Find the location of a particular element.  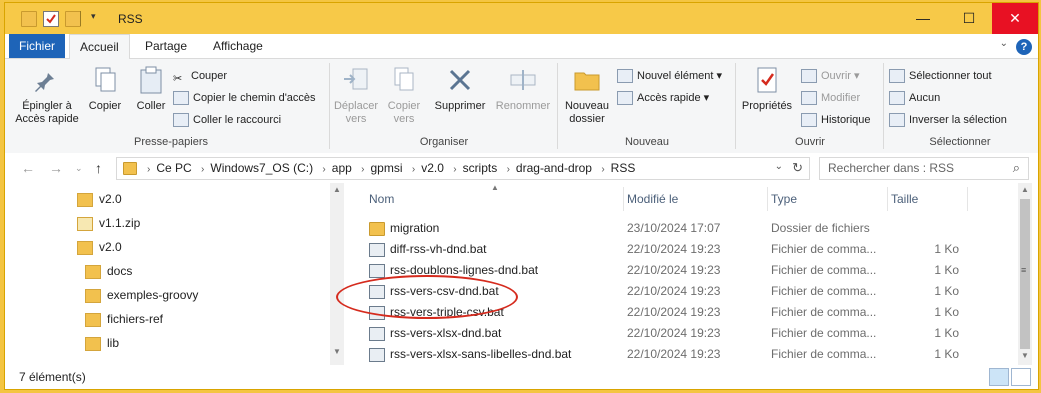

tab-fichier: Fichier is located at coordinates (37, 46).